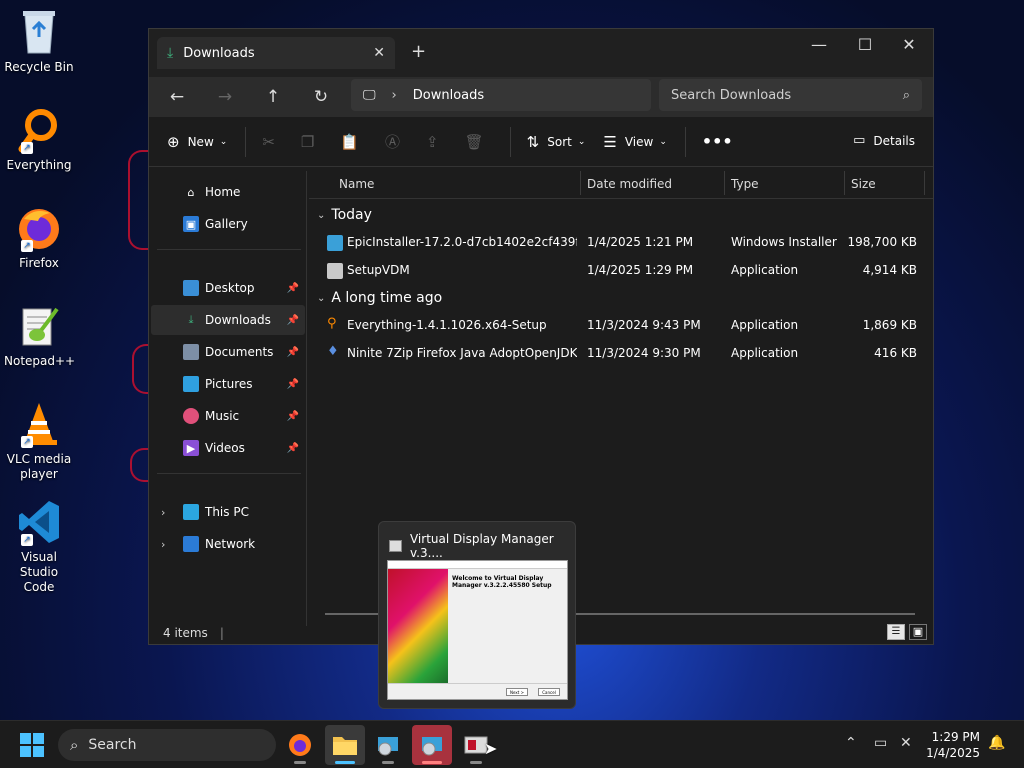 The image size is (1024, 768). Describe the element at coordinates (909, 44) in the screenshot. I see `close-window-button: ✕` at that location.